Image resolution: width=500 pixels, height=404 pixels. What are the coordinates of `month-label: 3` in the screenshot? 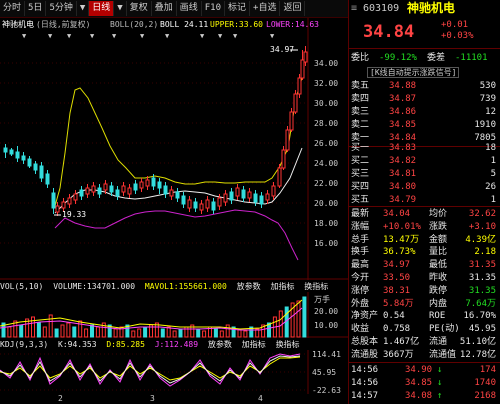 It's located at (152, 398).